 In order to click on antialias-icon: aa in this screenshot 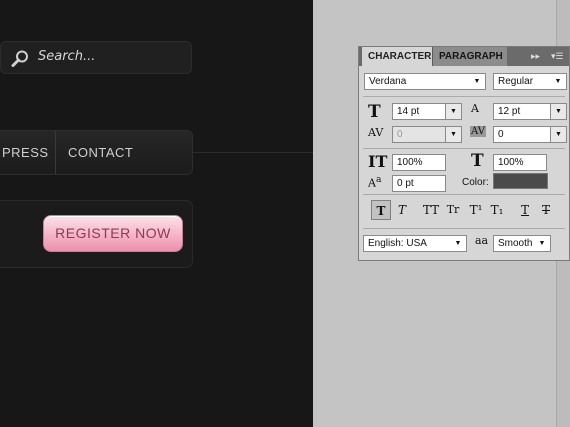, I will do `click(482, 240)`.